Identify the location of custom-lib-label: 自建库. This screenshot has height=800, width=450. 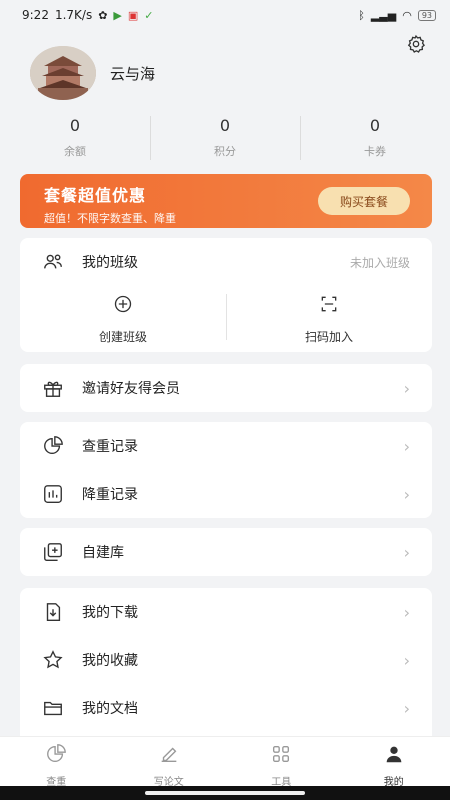
(103, 553).